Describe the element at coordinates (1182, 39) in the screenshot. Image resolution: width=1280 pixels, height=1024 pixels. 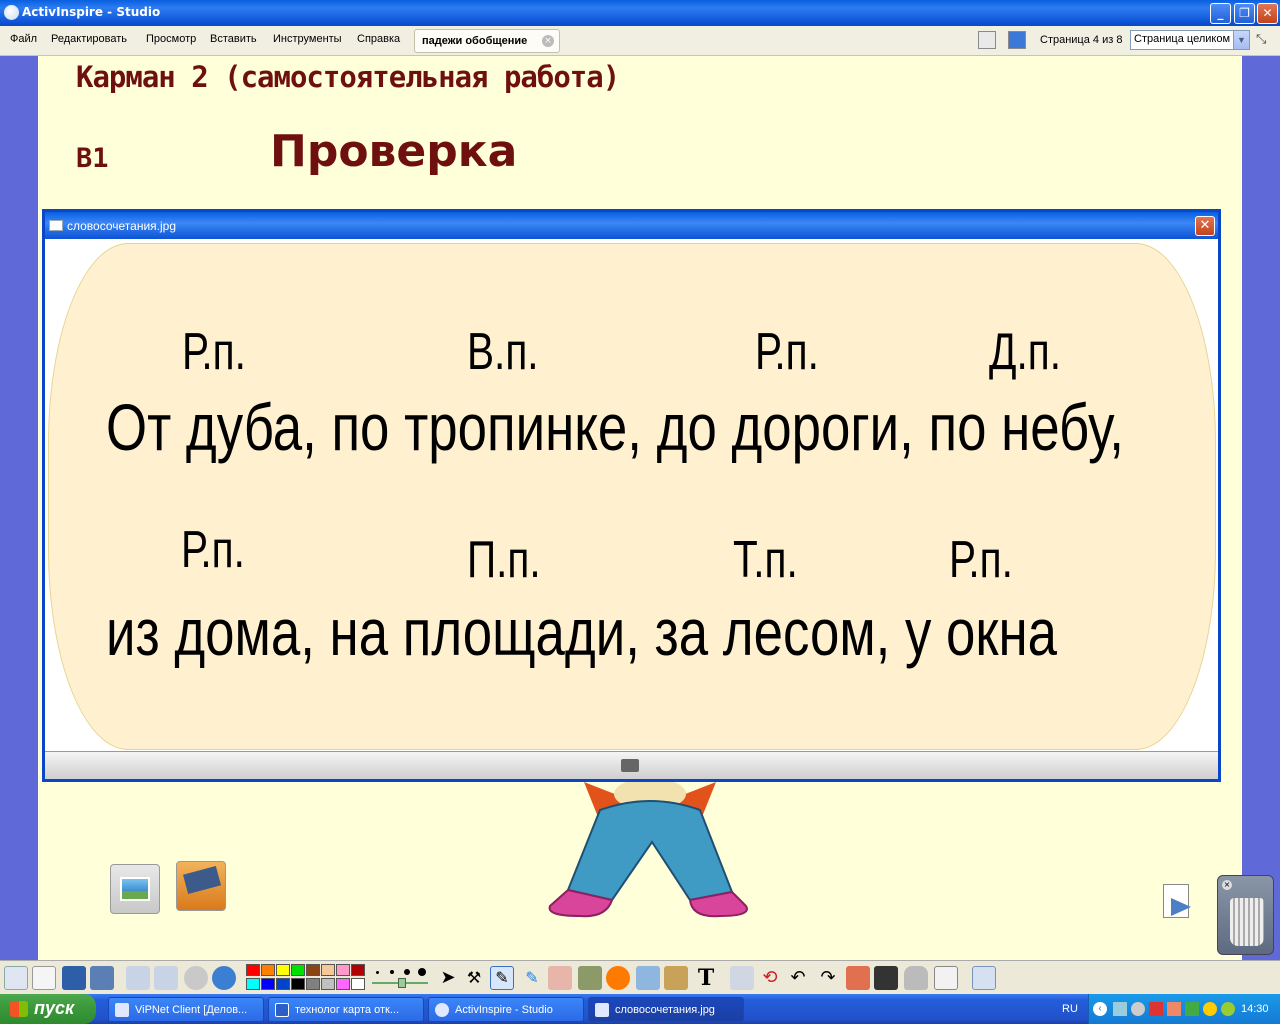
I see `zoom-value: Страница целиком` at that location.